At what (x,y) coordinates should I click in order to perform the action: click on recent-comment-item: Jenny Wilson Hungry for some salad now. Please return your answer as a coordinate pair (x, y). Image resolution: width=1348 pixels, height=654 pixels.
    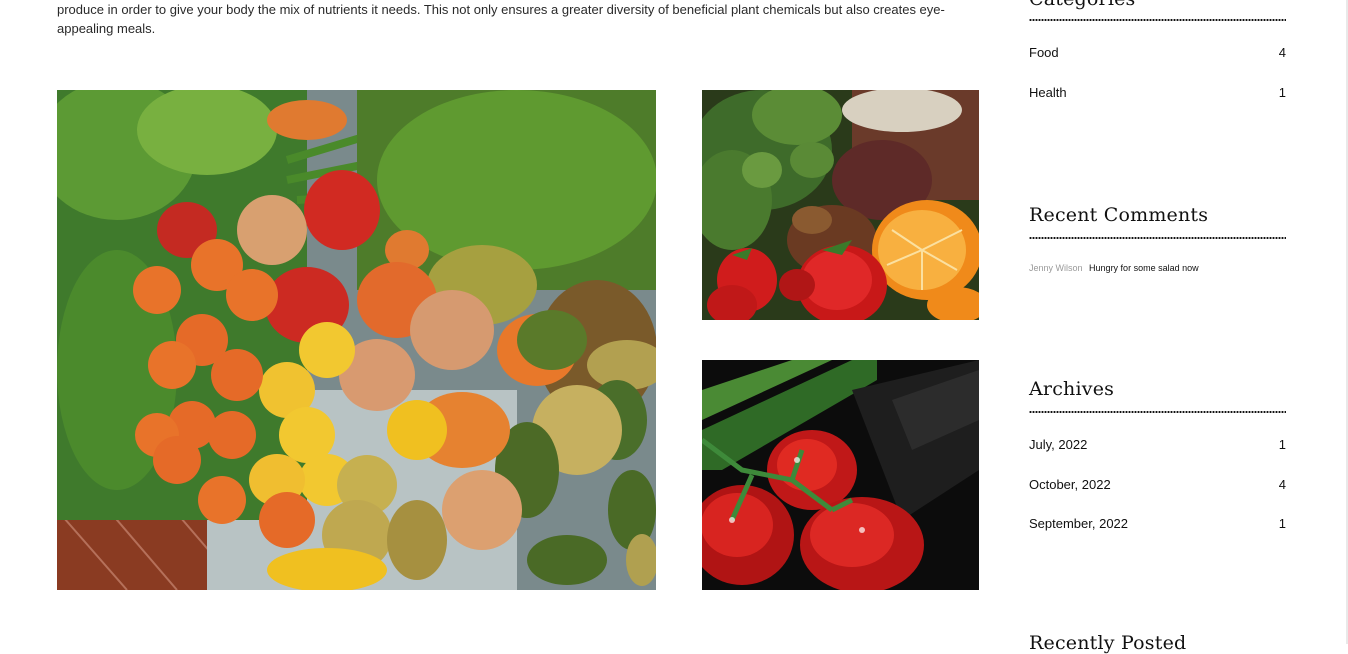
    Looking at the image, I should click on (1157, 268).